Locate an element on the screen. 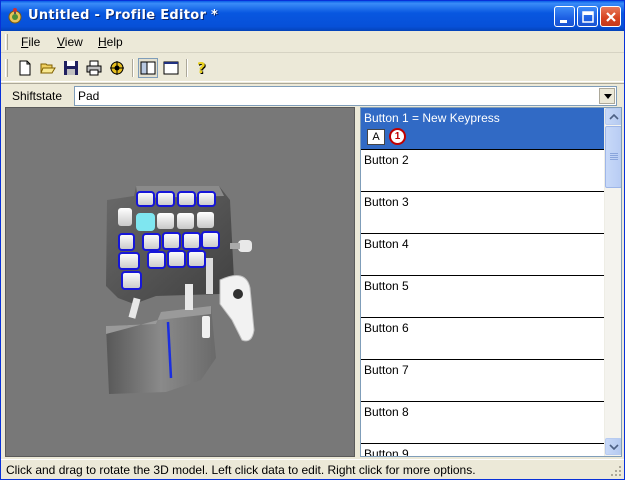  print-icon is located at coordinates (94, 68).